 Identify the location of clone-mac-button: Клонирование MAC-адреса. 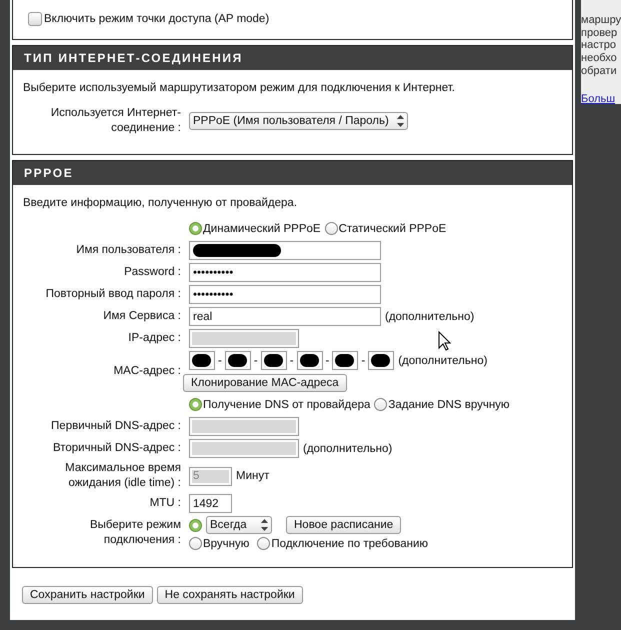
(265, 383).